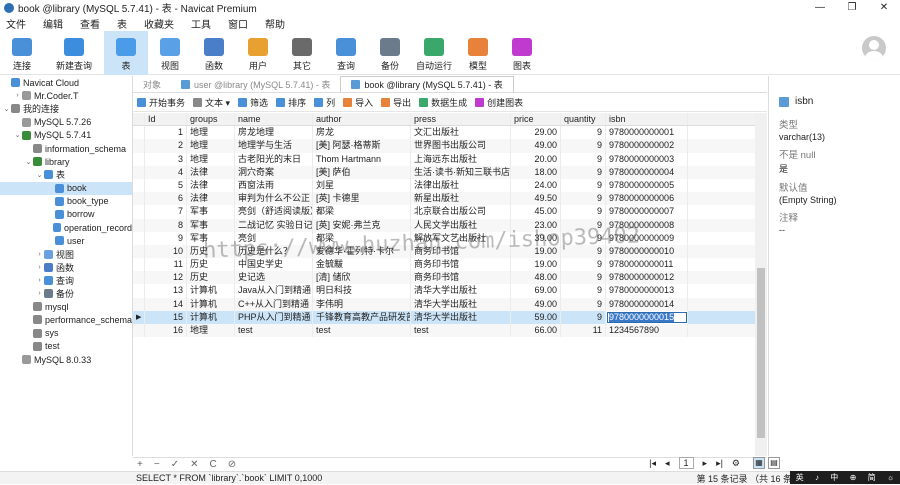 The height and width of the screenshot is (485, 900). What do you see at coordinates (274, 265) in the screenshot?
I see `table-cell: 中国史学史` at bounding box center [274, 265].